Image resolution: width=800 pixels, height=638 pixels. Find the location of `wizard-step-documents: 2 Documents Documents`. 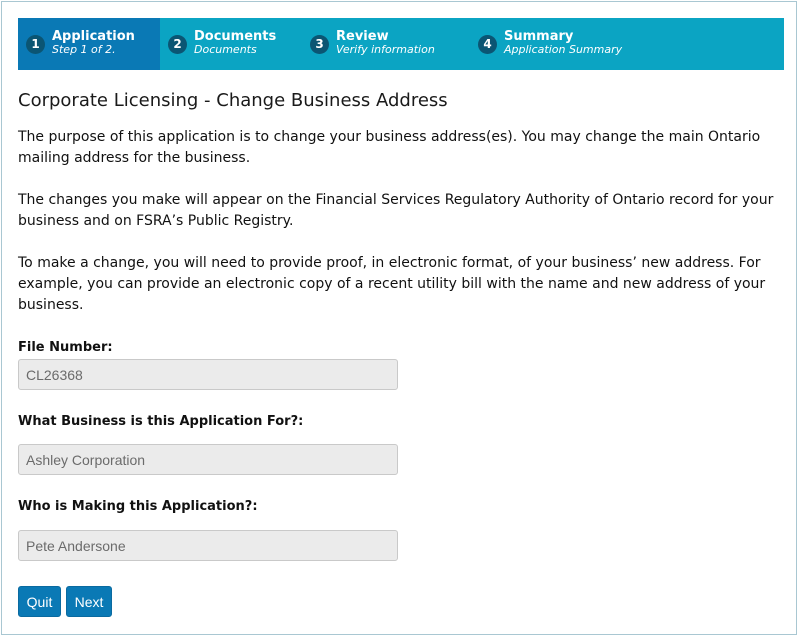

wizard-step-documents: 2 Documents Documents is located at coordinates (231, 44).